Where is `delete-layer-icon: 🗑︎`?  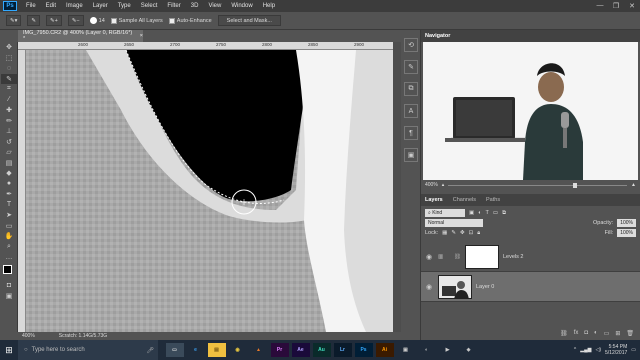 delete-layer-icon: 🗑︎ is located at coordinates (630, 334).